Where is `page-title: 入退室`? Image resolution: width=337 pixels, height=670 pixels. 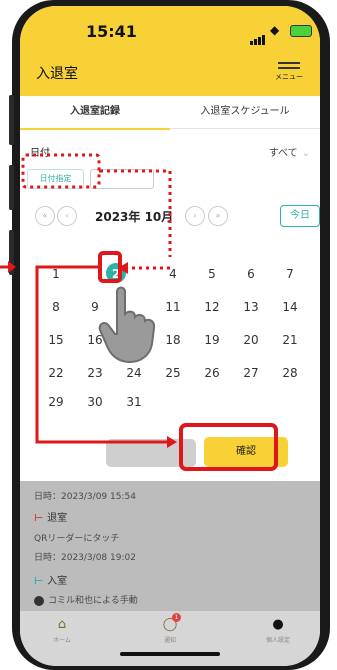
page-title: 入退室 is located at coordinates (57, 74).